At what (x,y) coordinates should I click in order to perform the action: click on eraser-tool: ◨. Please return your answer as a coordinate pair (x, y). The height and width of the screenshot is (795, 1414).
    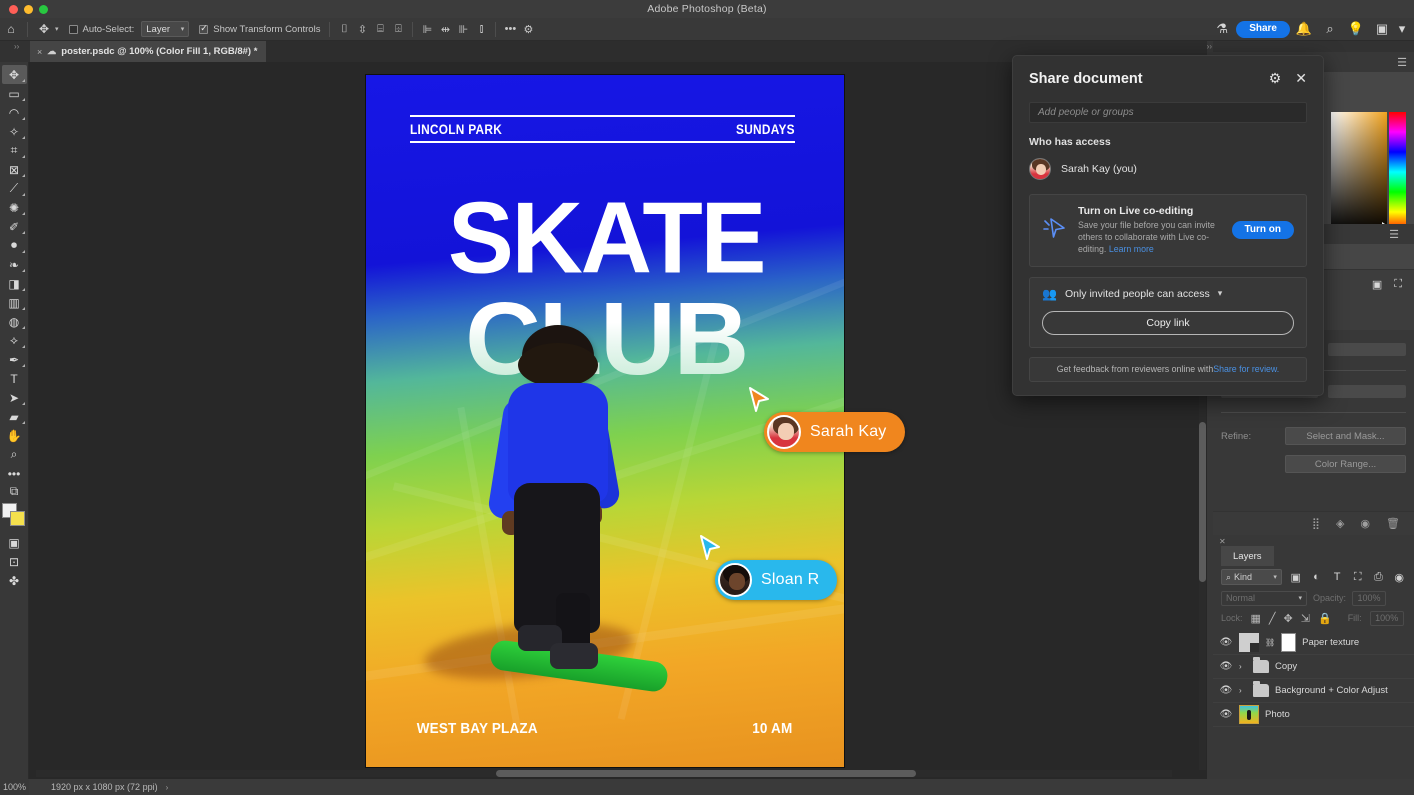
    Looking at the image, I should click on (14, 283).